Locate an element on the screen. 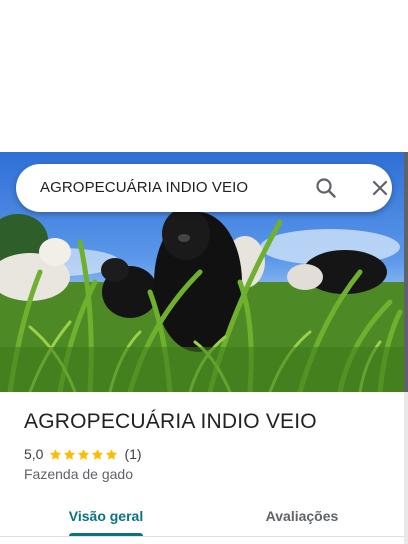  place-category: Fazenda de gado is located at coordinates (78, 474).